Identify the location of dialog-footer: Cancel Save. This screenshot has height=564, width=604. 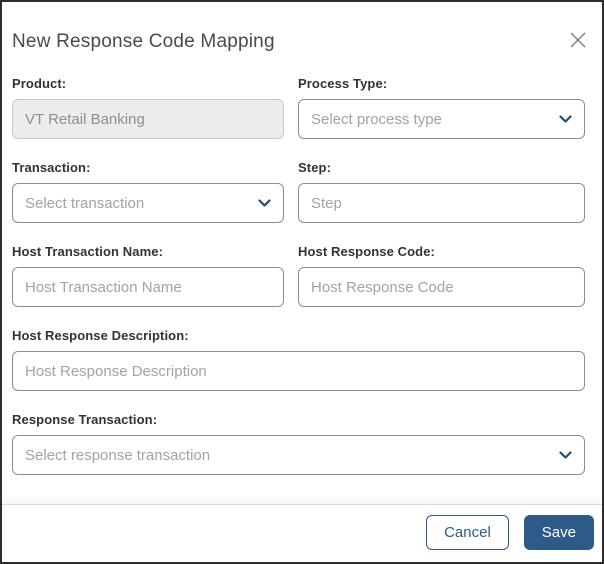
(302, 533).